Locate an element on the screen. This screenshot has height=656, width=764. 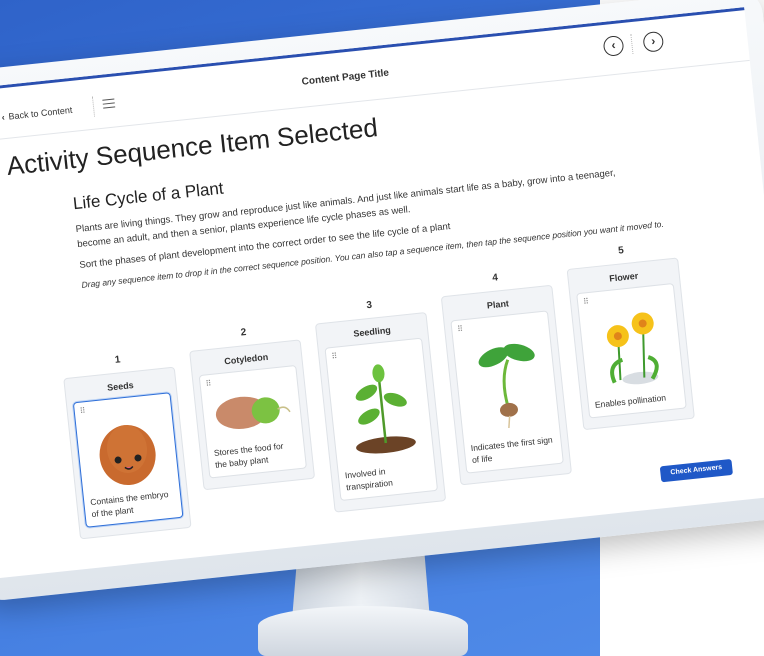
item-description: Contains the embryo of the plant is located at coordinates (129, 504).